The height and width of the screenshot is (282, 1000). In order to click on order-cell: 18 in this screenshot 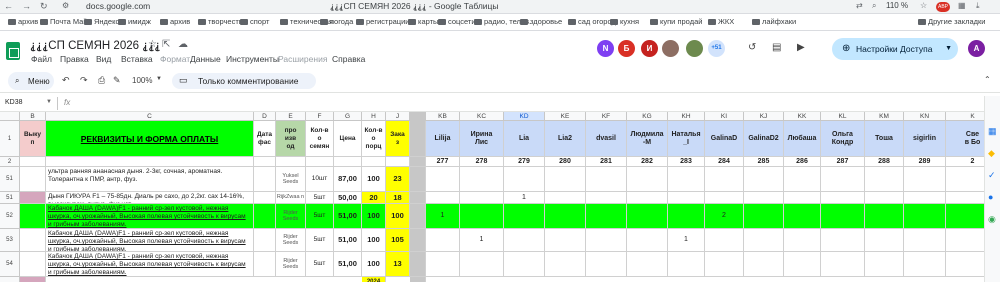, I will do `click(398, 198)`.